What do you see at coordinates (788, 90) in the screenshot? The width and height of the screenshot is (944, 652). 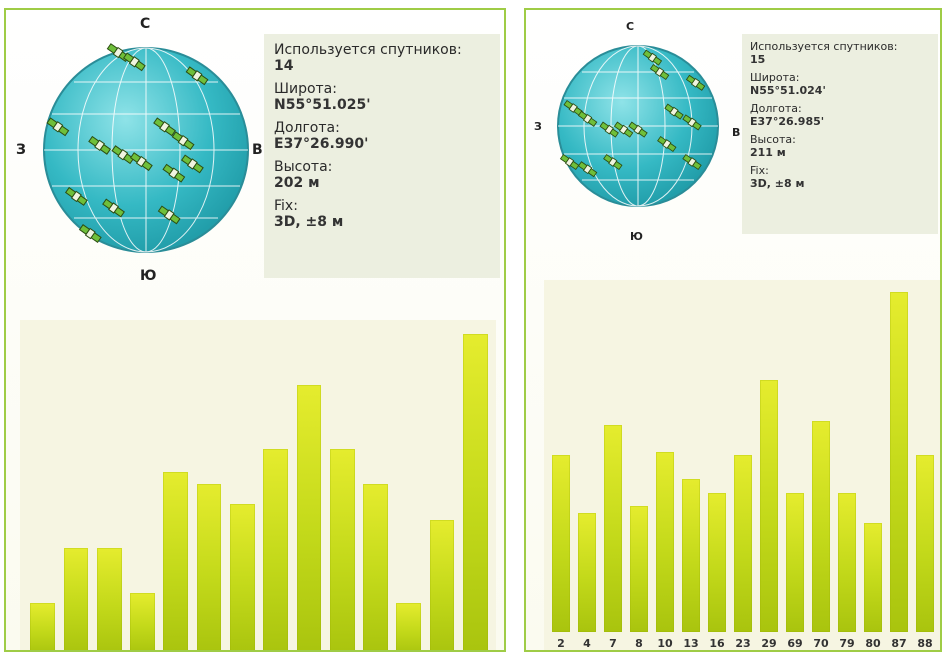 I see `latitude-value: N55°51.024'` at bounding box center [788, 90].